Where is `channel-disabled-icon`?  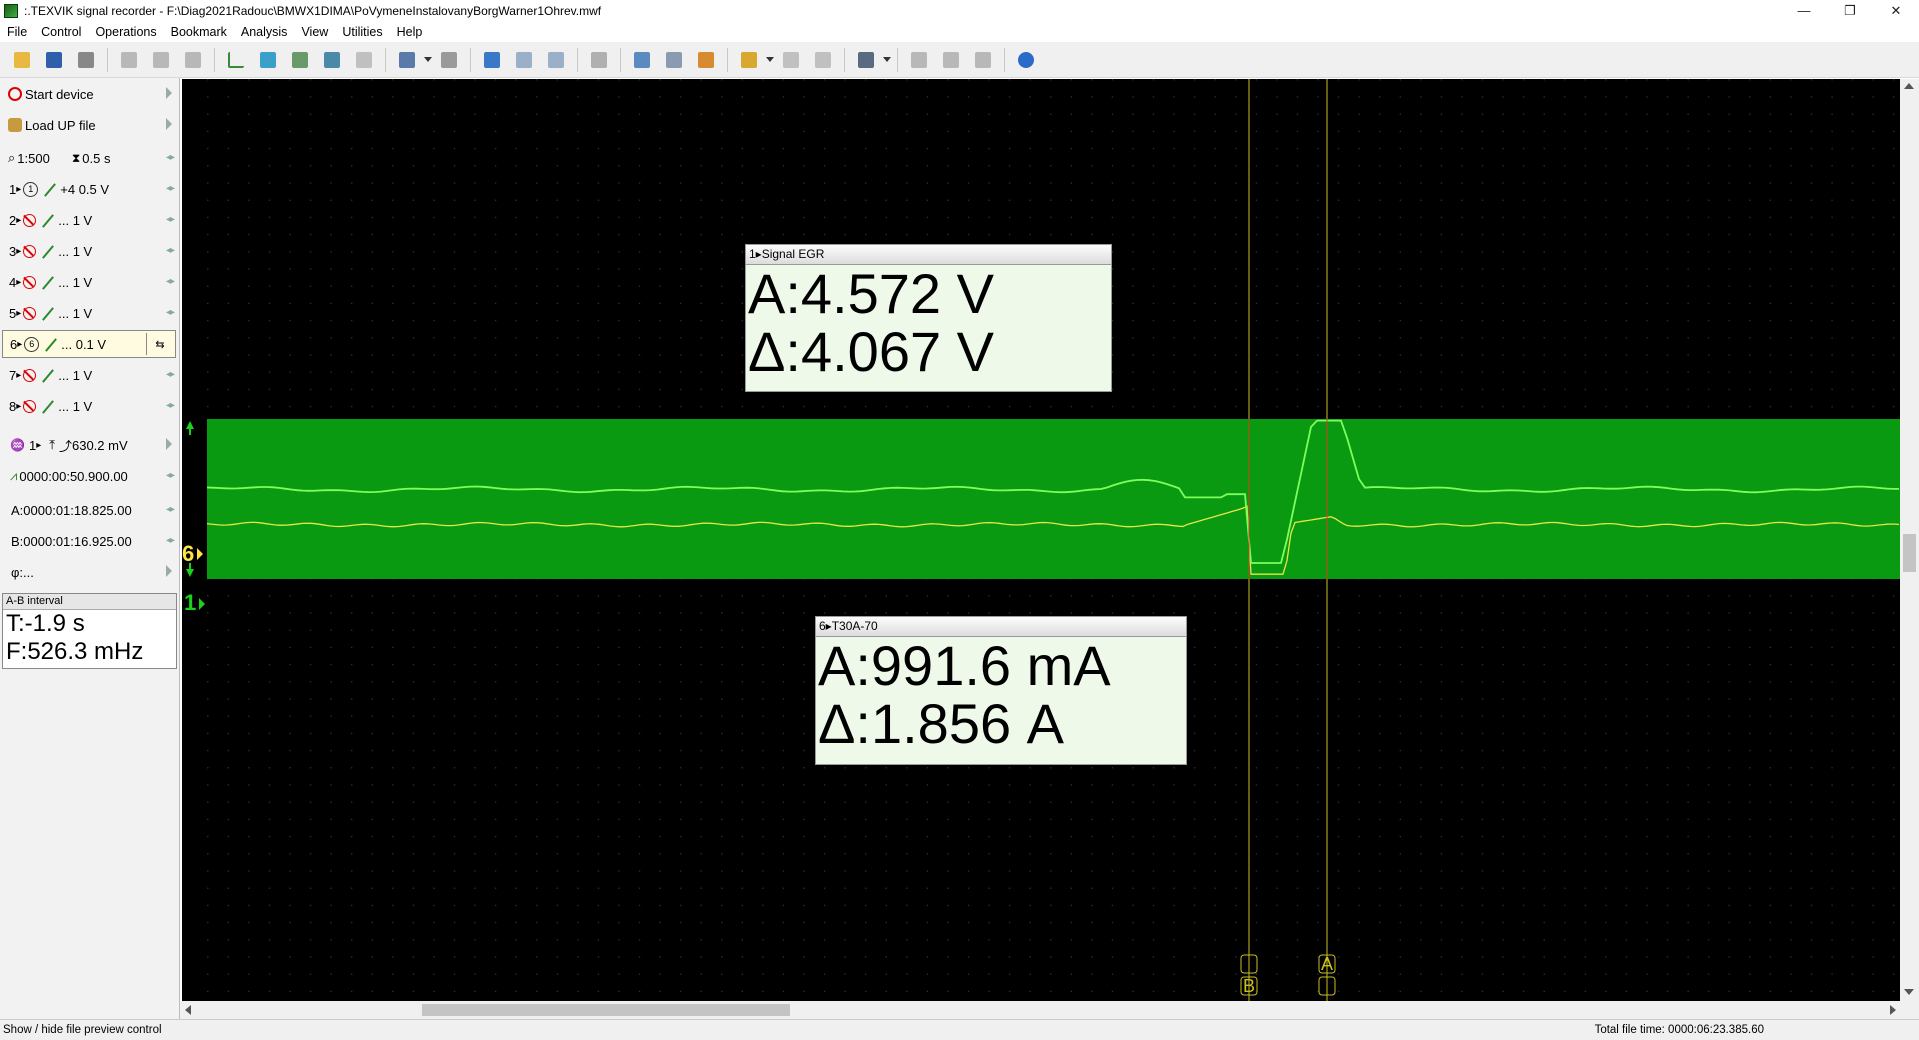 channel-disabled-icon is located at coordinates (30, 406).